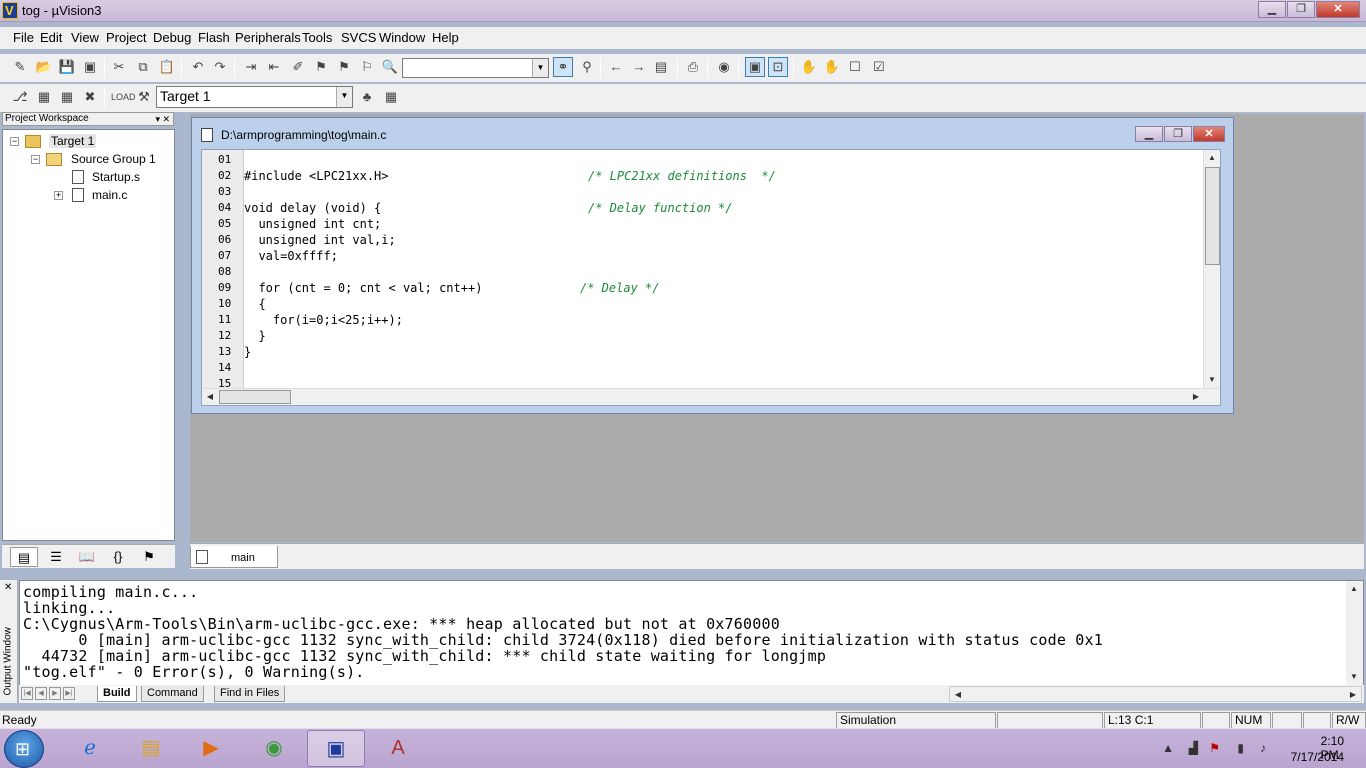 This screenshot has height=768, width=1366. I want to click on tab-prev-icon: ◀, so click(41, 693).